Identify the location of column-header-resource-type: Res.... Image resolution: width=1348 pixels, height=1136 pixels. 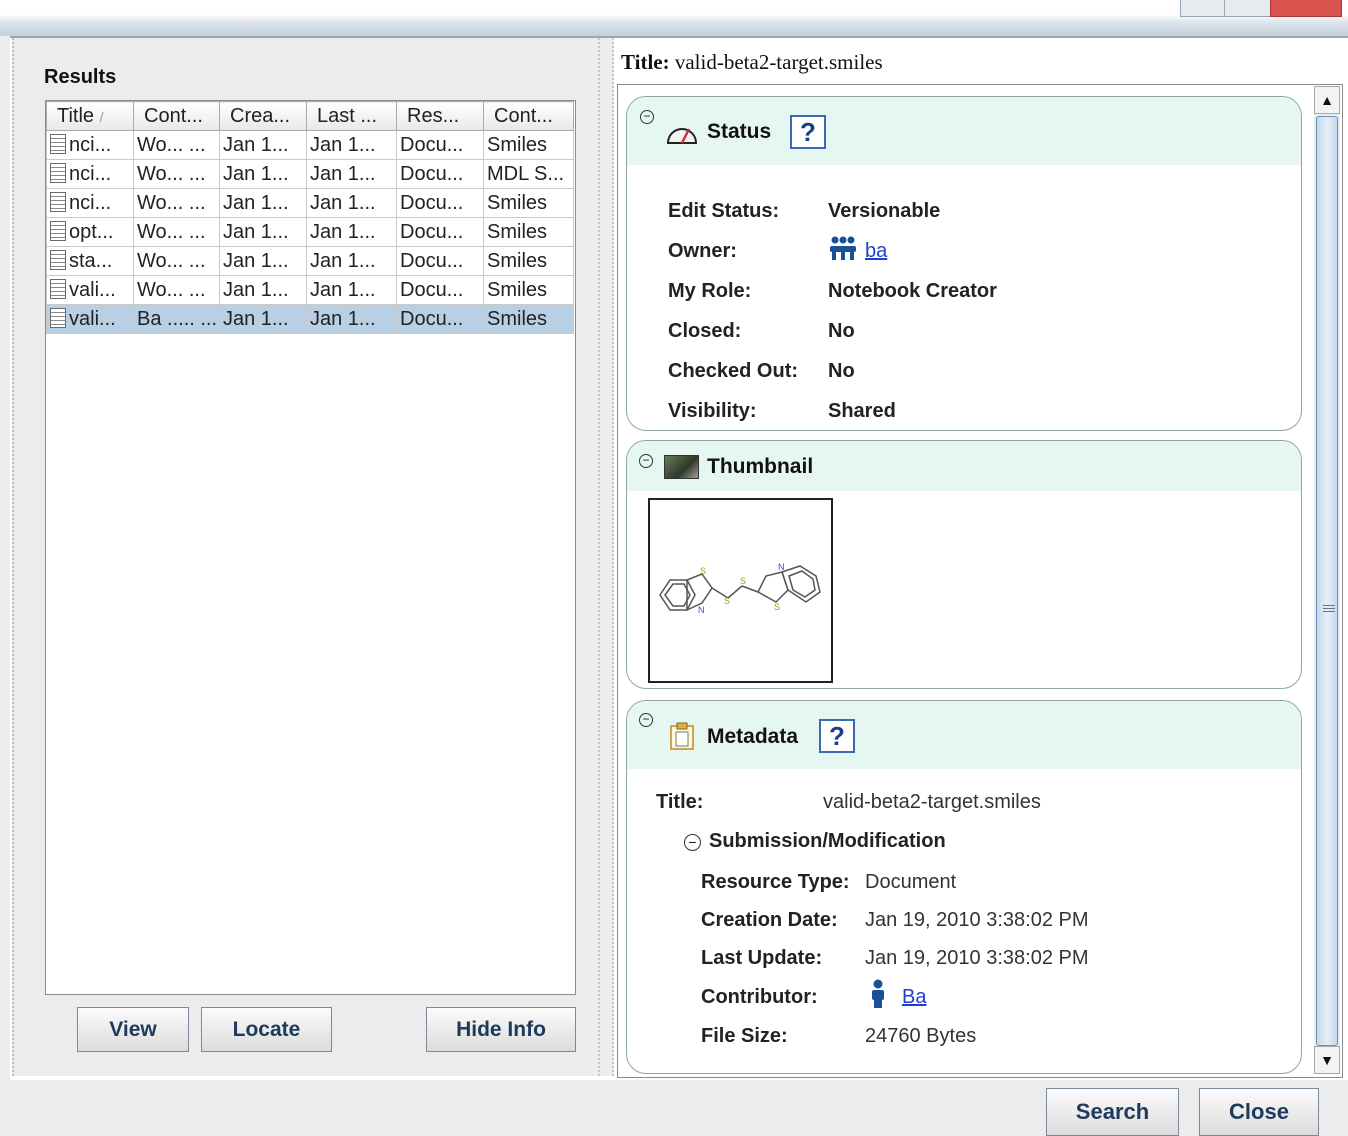
(440, 116).